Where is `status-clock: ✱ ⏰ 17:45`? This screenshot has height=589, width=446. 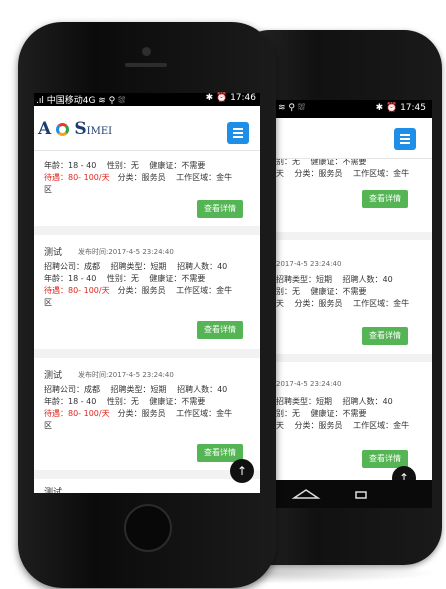 status-clock: ✱ ⏰ 17:45 is located at coordinates (400, 108).